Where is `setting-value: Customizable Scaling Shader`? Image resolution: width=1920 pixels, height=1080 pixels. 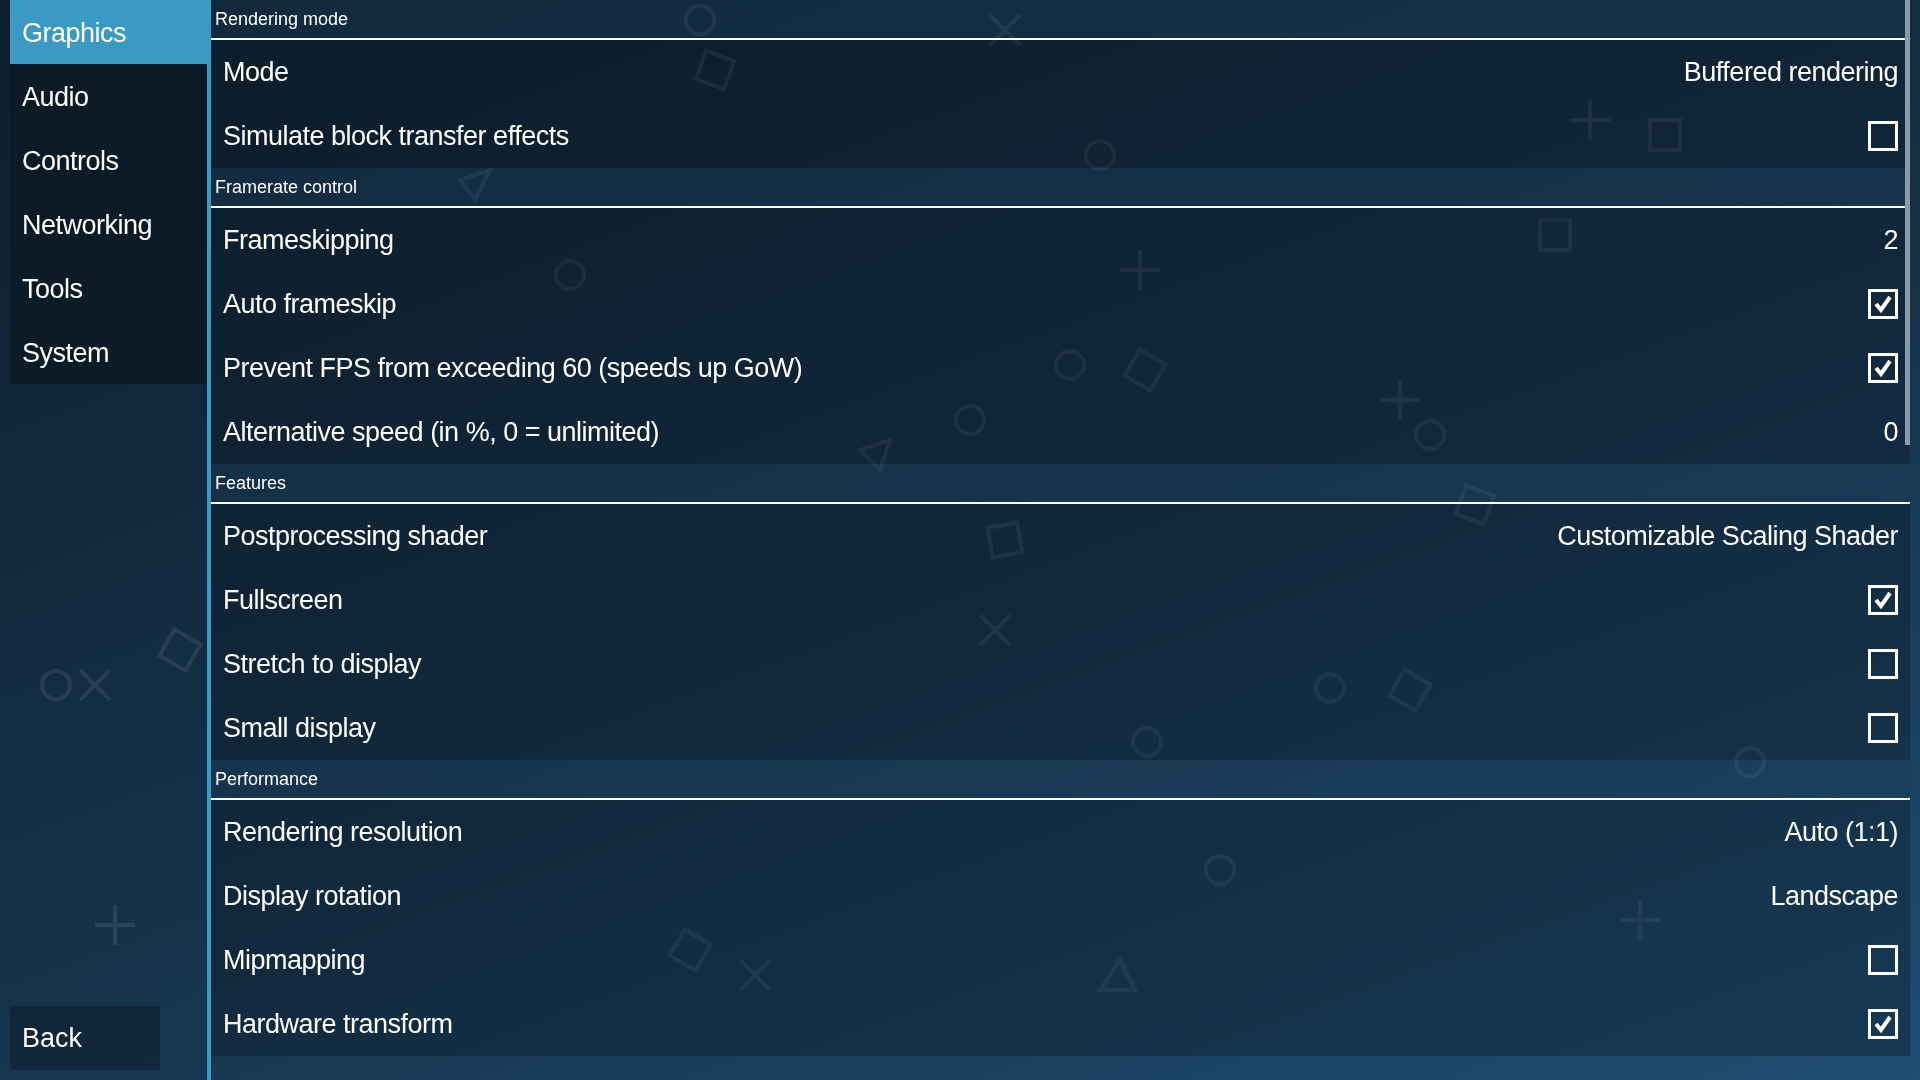 setting-value: Customizable Scaling Shader is located at coordinates (1727, 536).